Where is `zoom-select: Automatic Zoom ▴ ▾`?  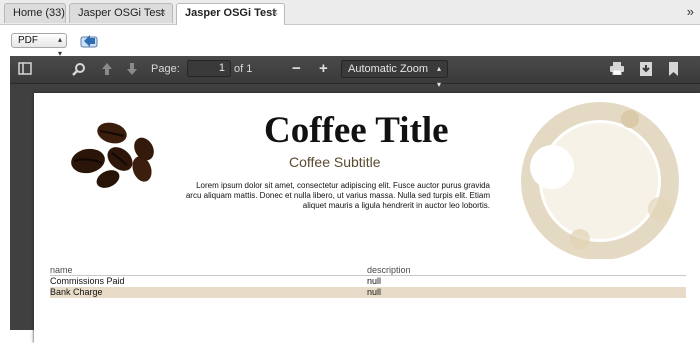
zoom-select: Automatic Zoom ▴ ▾ is located at coordinates (394, 74).